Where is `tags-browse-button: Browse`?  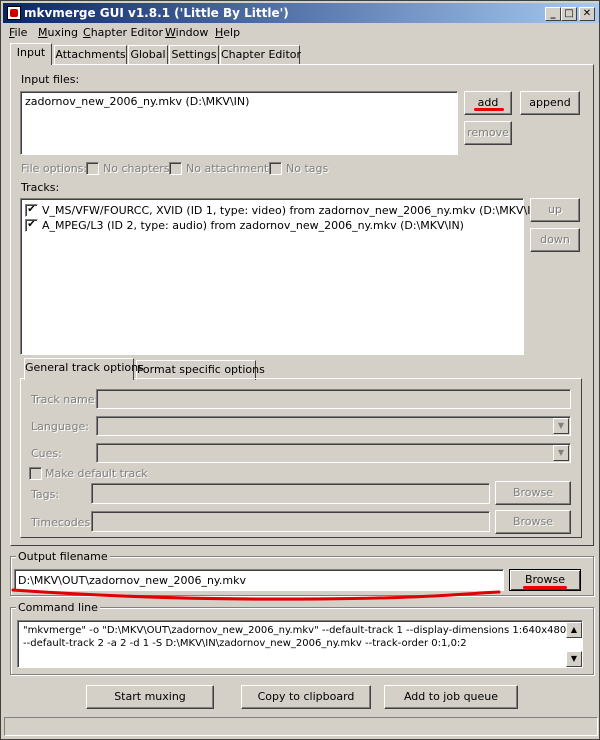
tags-browse-button: Browse is located at coordinates (533, 493).